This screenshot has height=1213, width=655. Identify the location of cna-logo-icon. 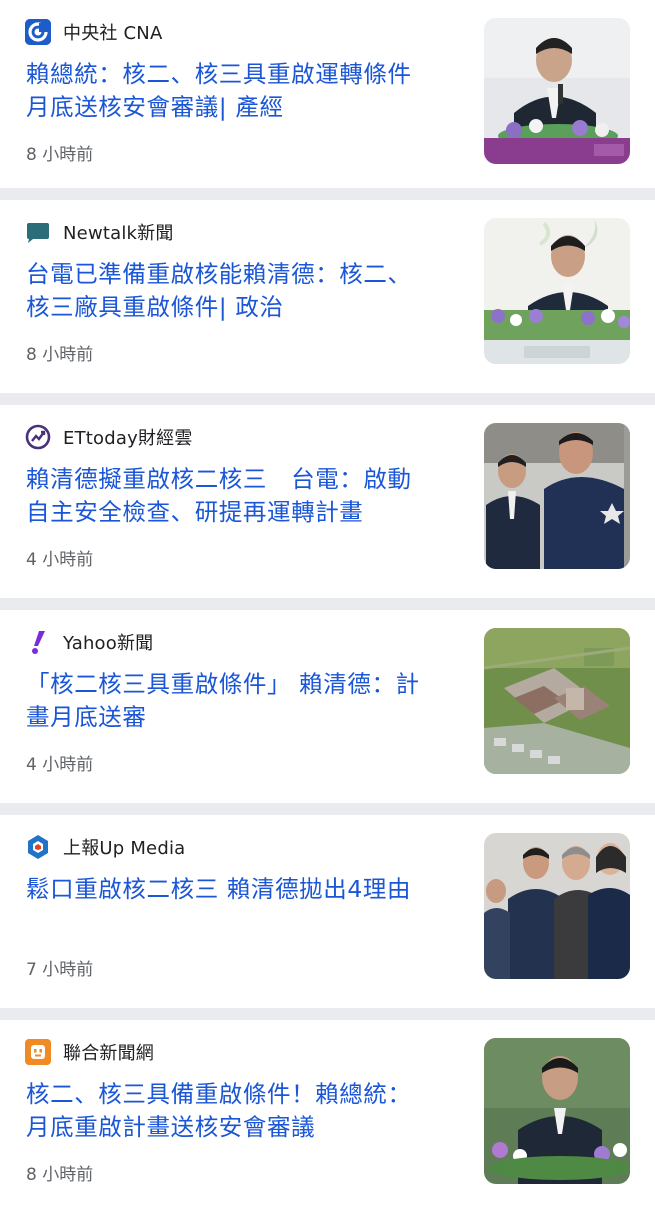
(38, 32).